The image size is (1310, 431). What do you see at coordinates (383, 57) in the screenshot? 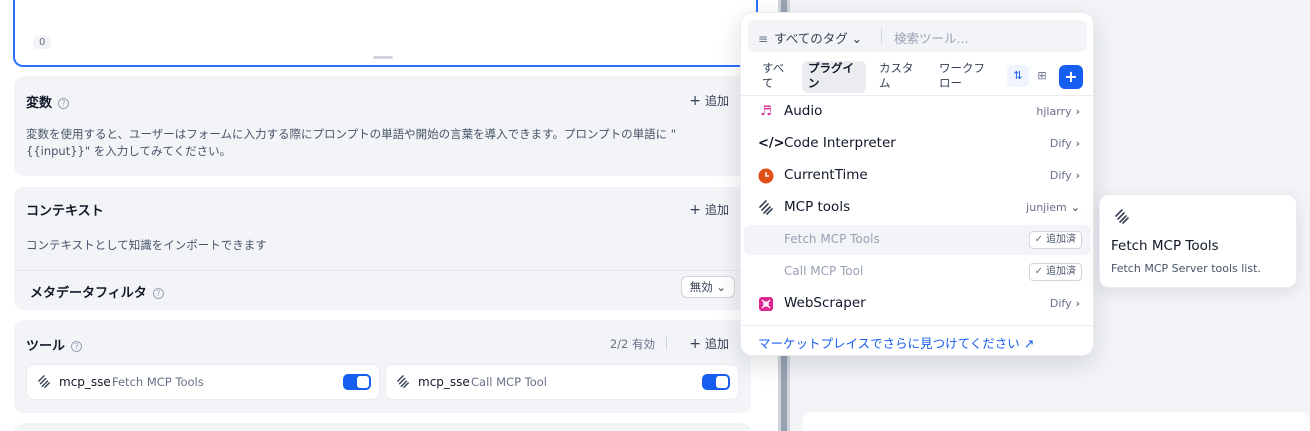
I see `resize-handle` at bounding box center [383, 57].